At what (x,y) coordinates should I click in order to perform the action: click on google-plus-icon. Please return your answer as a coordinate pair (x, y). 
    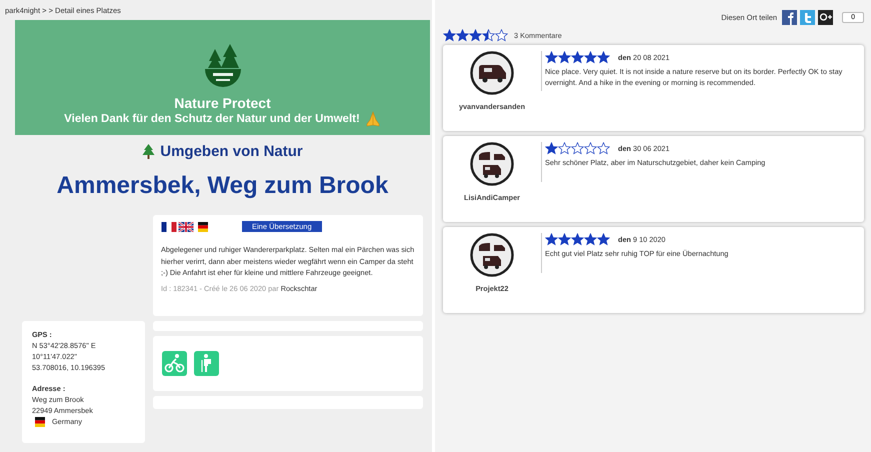
    Looking at the image, I should click on (826, 17).